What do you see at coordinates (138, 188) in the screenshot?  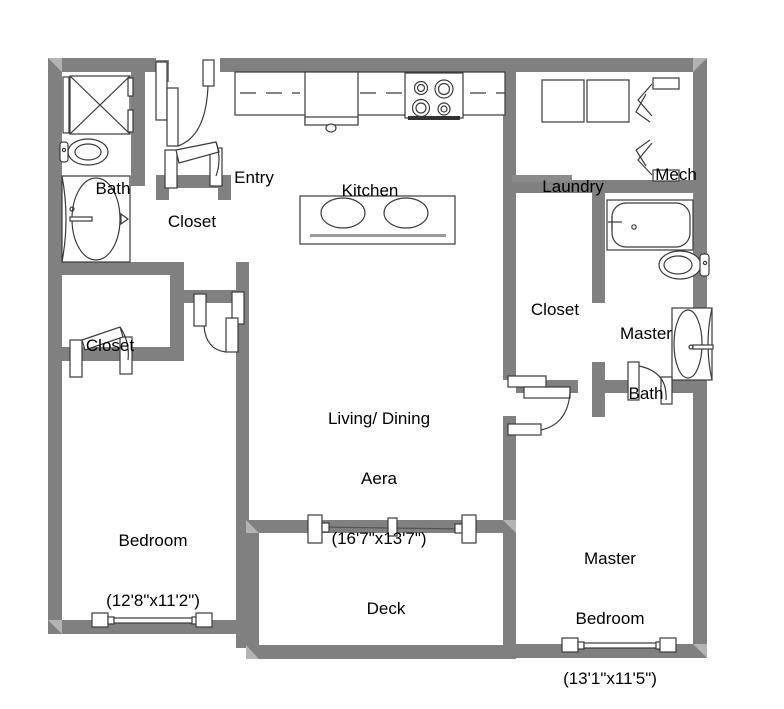 I see `bath-door` at bounding box center [138, 188].